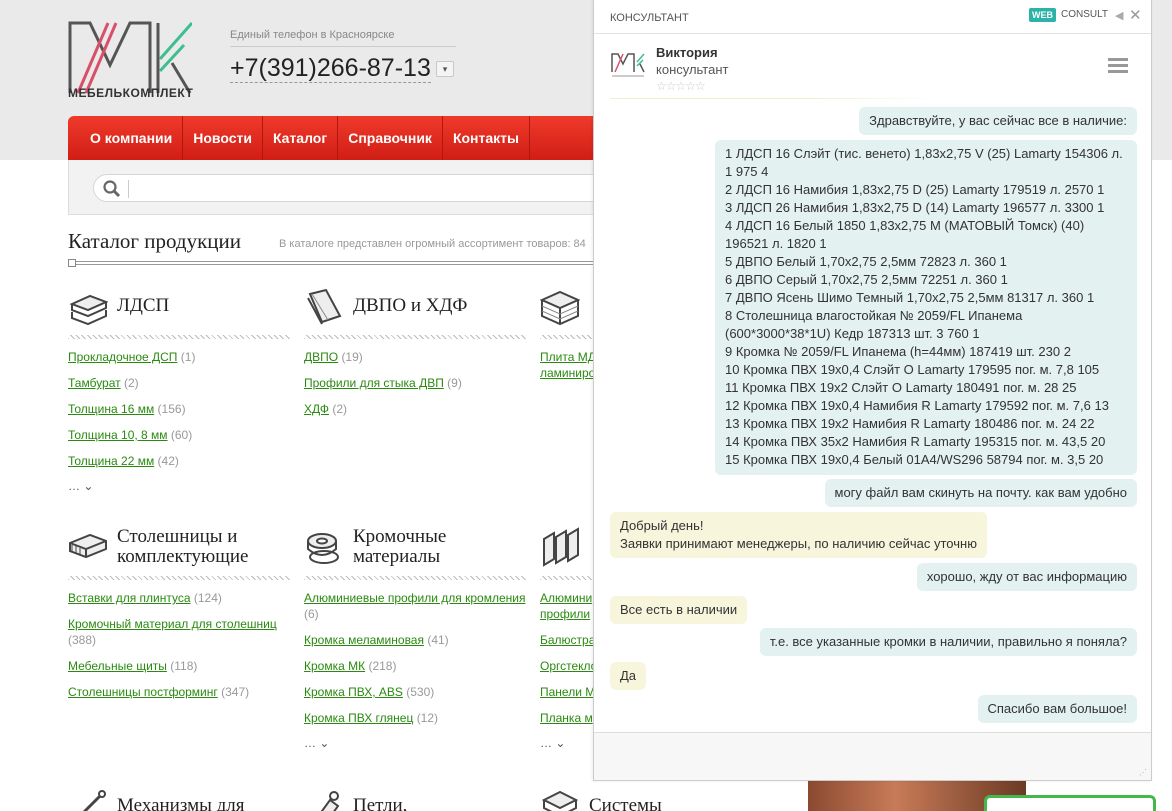 This screenshot has height=811, width=1172. What do you see at coordinates (410, 306) in the screenshot?
I see `category-title: ДВПО и ХДФ` at bounding box center [410, 306].